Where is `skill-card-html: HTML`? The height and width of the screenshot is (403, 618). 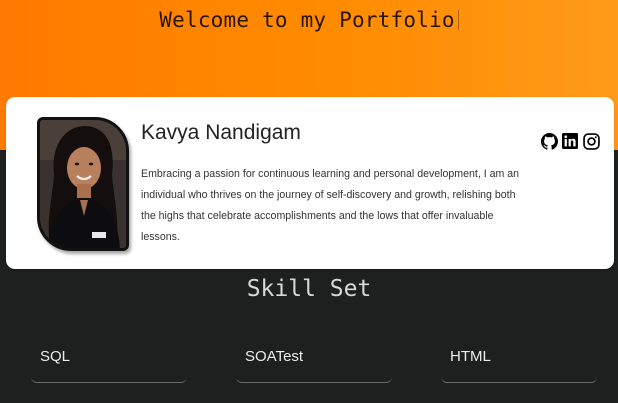
skill-card-html: HTML is located at coordinates (519, 359).